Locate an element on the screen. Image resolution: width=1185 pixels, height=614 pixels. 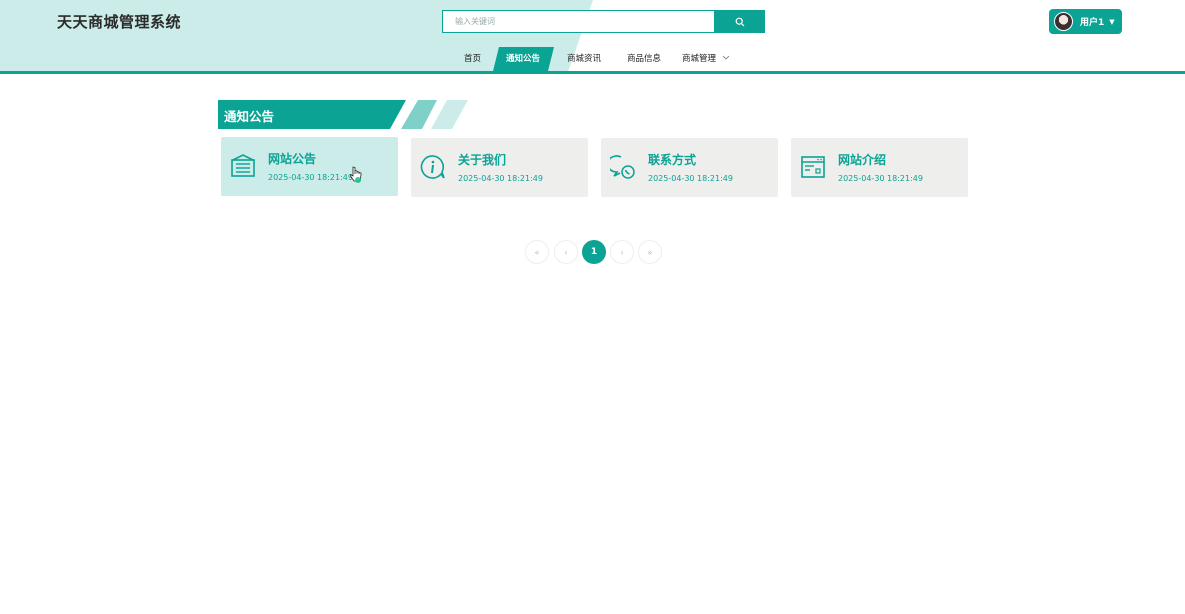
nav-item-notices: 通知公告 is located at coordinates (523, 59).